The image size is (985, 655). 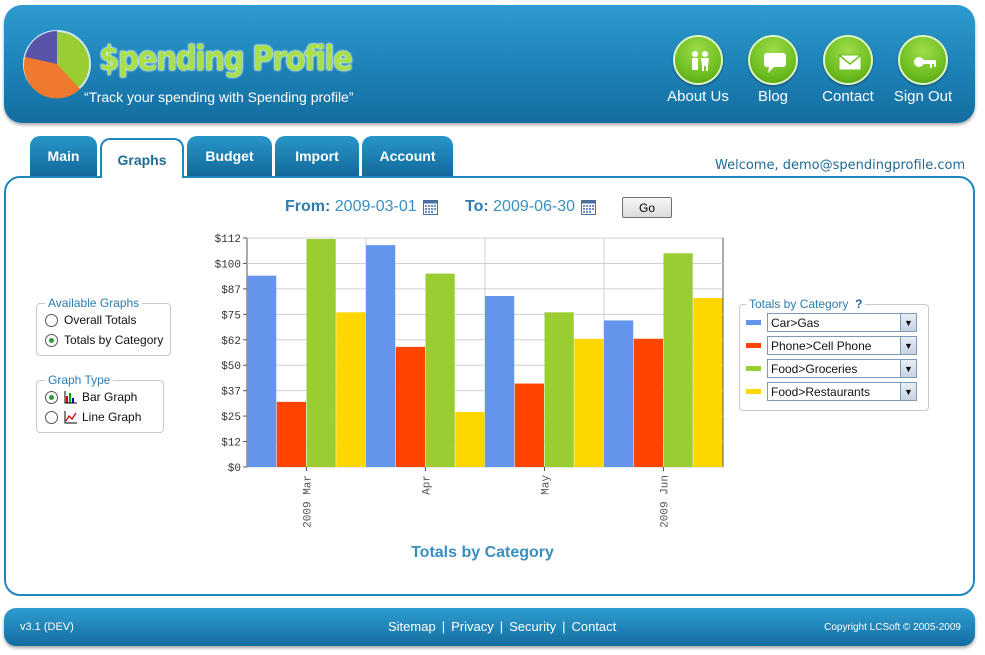 I want to click on ytick-label: $50, so click(x=231, y=367).